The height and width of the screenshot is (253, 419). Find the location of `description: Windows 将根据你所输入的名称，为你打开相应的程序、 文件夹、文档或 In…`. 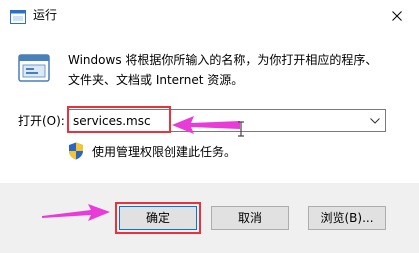

description: Windows 将根据你所输入的名称，为你打开相应的程序、 文件夹、文档或 In… is located at coordinates (238, 70).